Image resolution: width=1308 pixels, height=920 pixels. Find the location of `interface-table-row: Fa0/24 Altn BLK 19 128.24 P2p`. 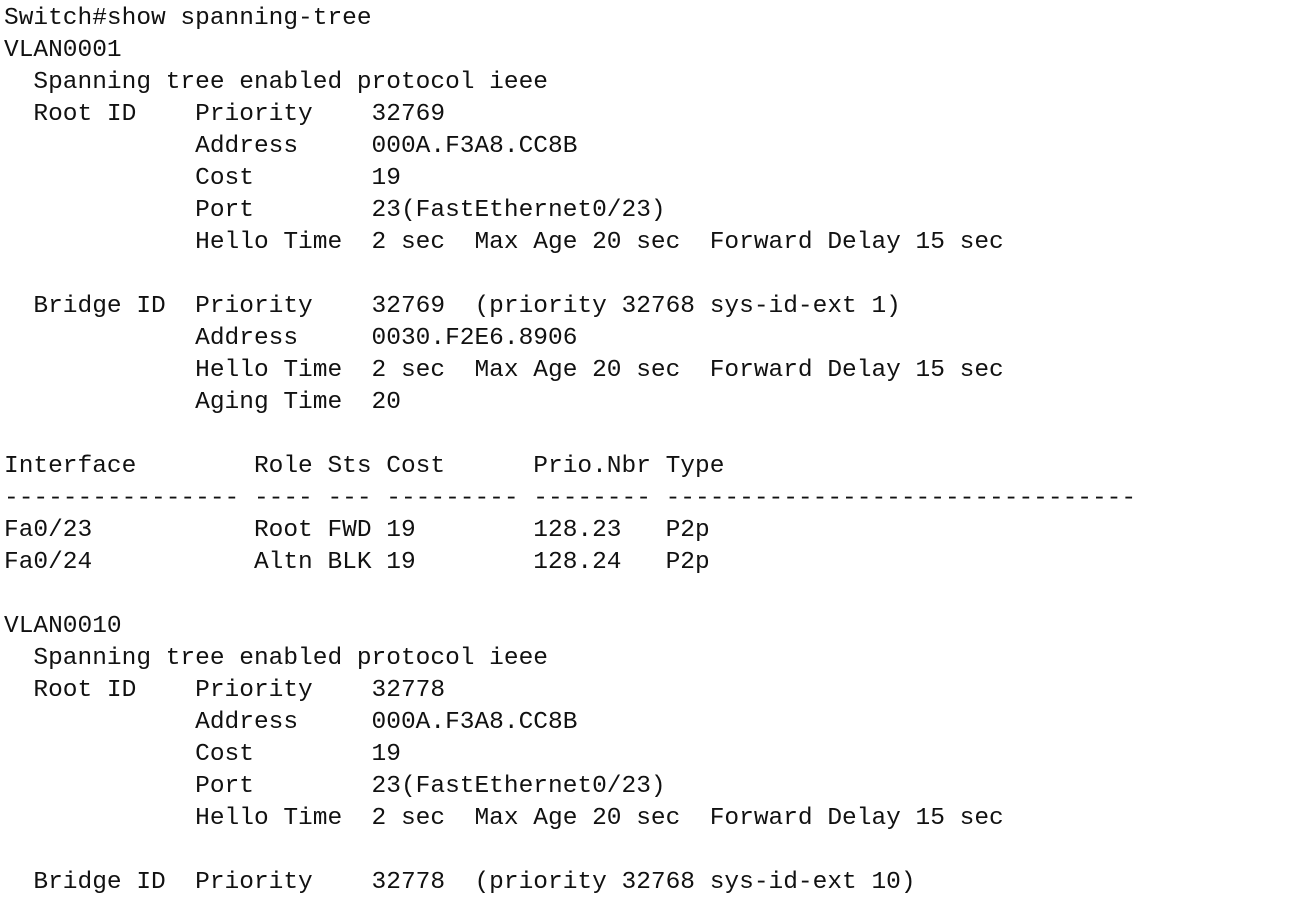

interface-table-row: Fa0/24 Altn BLK 19 128.24 P2p is located at coordinates (357, 562).